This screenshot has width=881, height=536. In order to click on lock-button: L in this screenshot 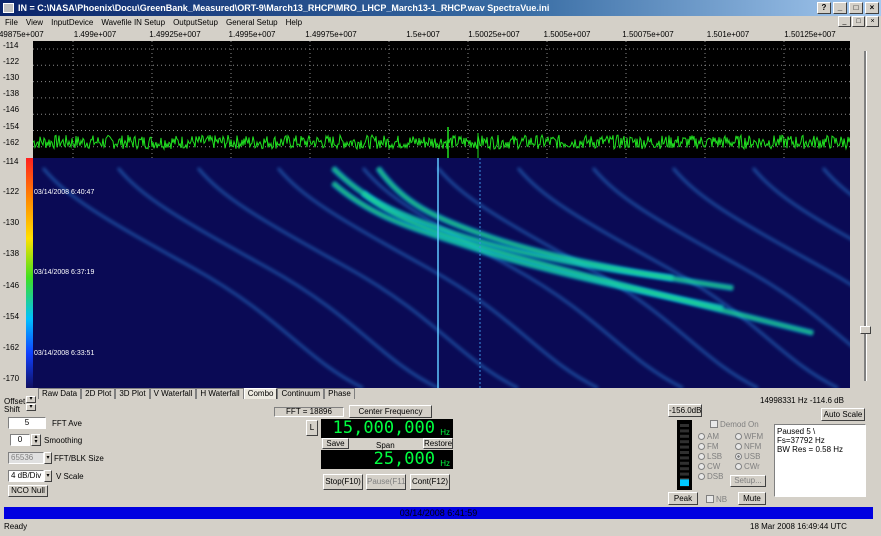, I will do `click(312, 428)`.